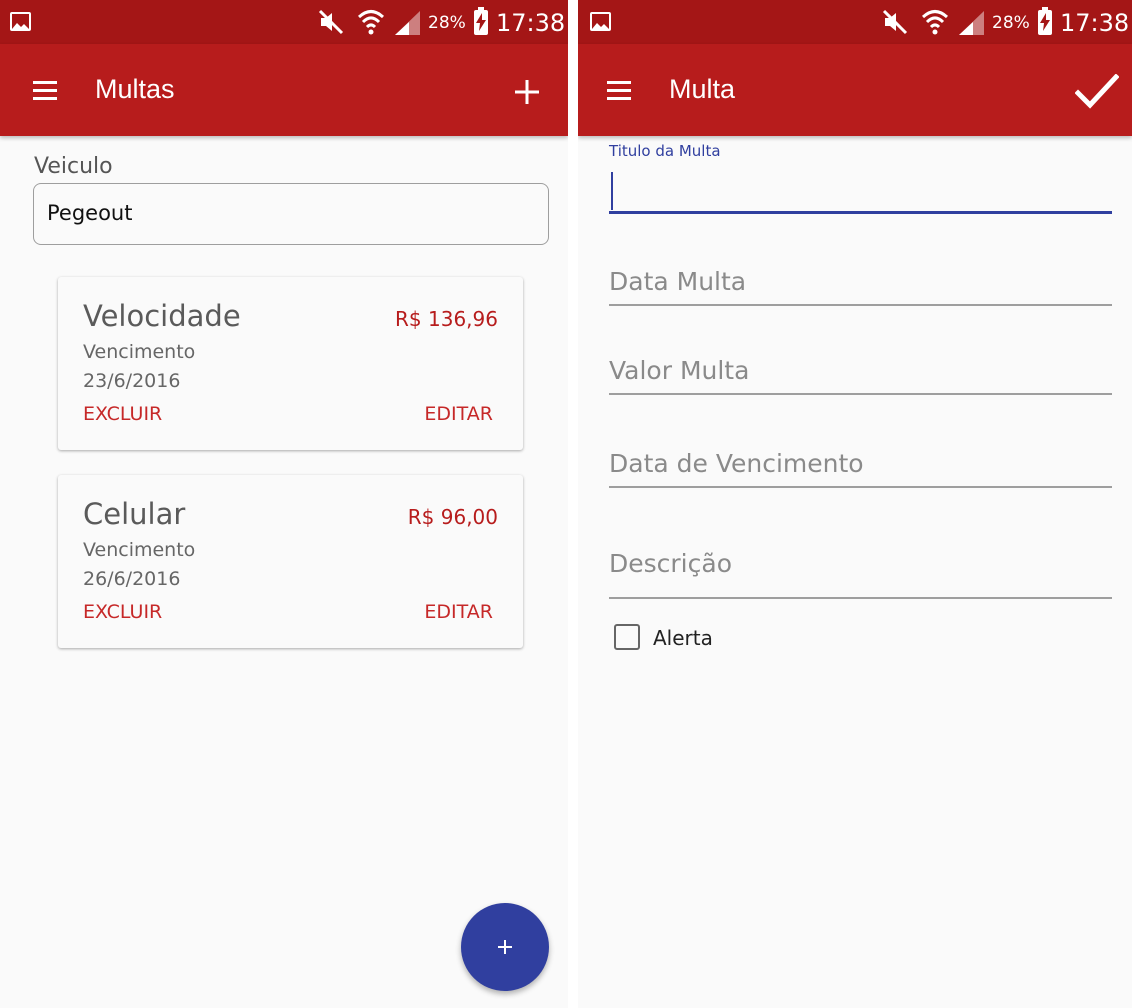  What do you see at coordinates (527, 92) in the screenshot?
I see `add-icon` at bounding box center [527, 92].